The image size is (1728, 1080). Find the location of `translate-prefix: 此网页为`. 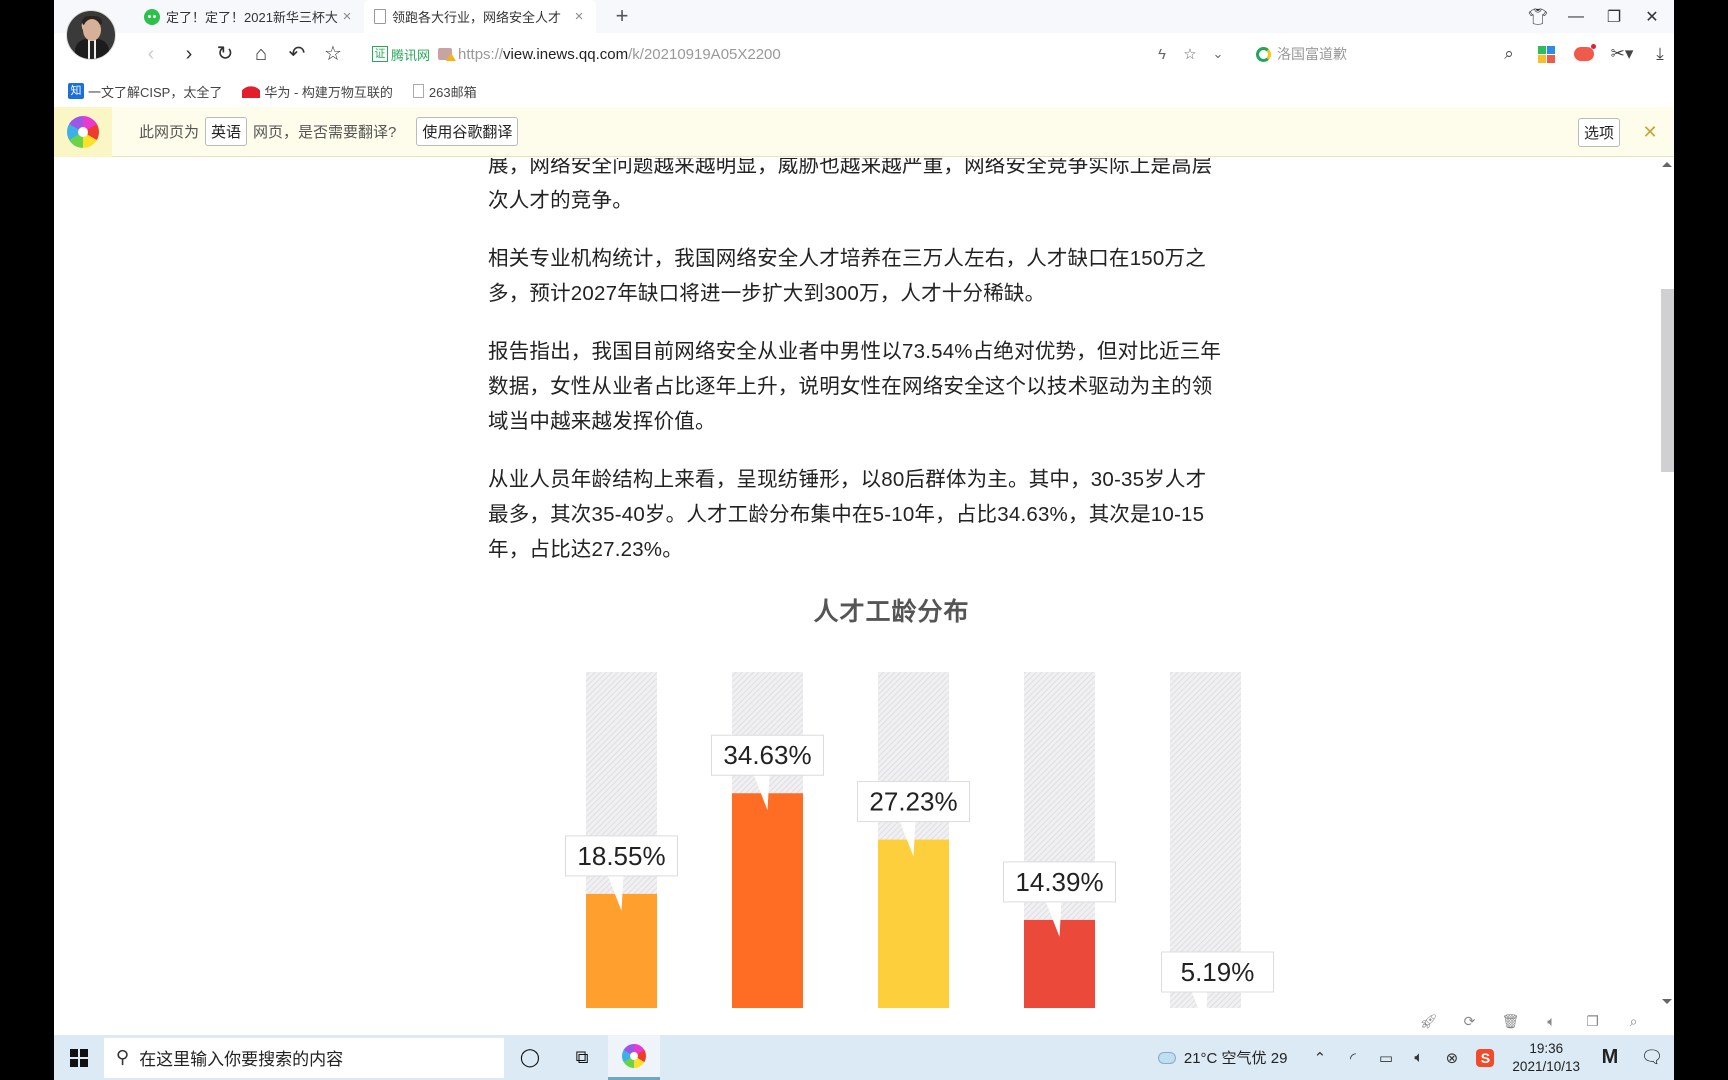

translate-prefix: 此网页为 is located at coordinates (169, 132).